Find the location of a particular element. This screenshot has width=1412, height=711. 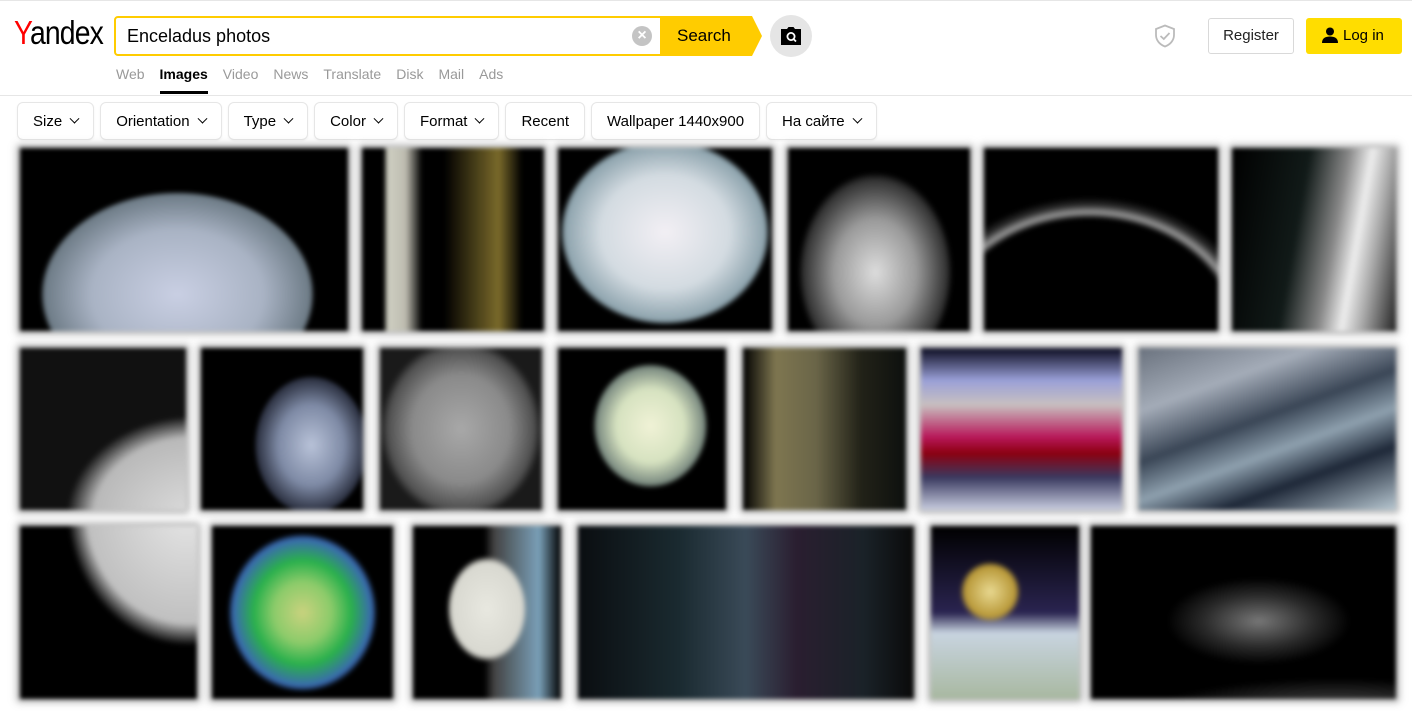

nav-tab-translate: Translate is located at coordinates (352, 81).